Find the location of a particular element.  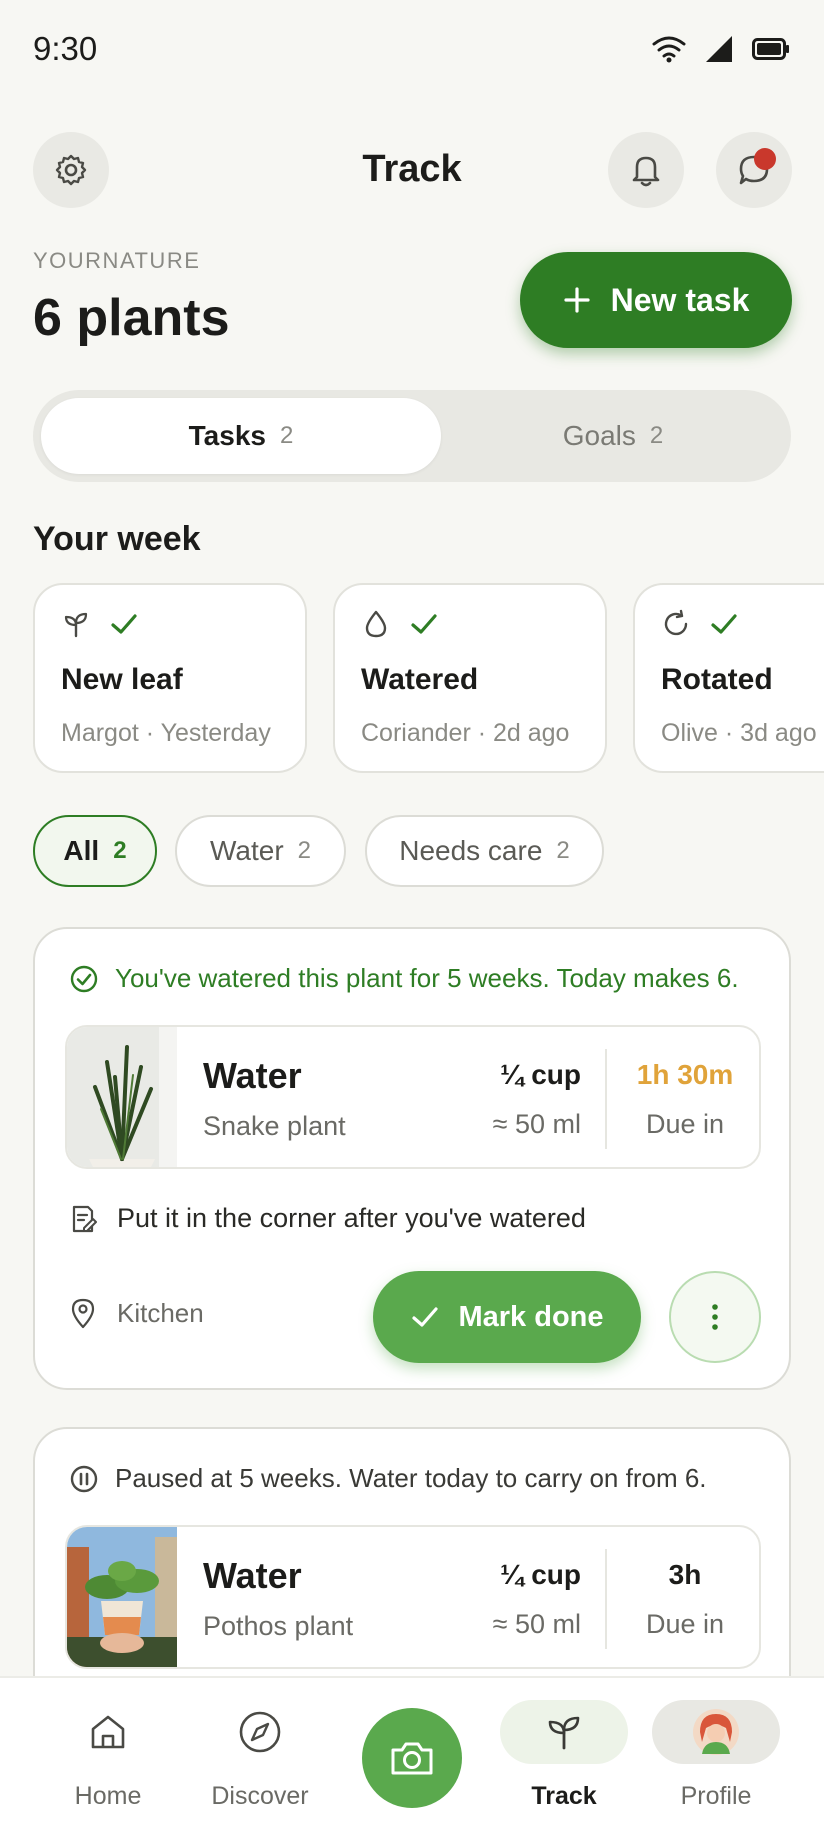

top-bar: Track is located at coordinates (412, 170).